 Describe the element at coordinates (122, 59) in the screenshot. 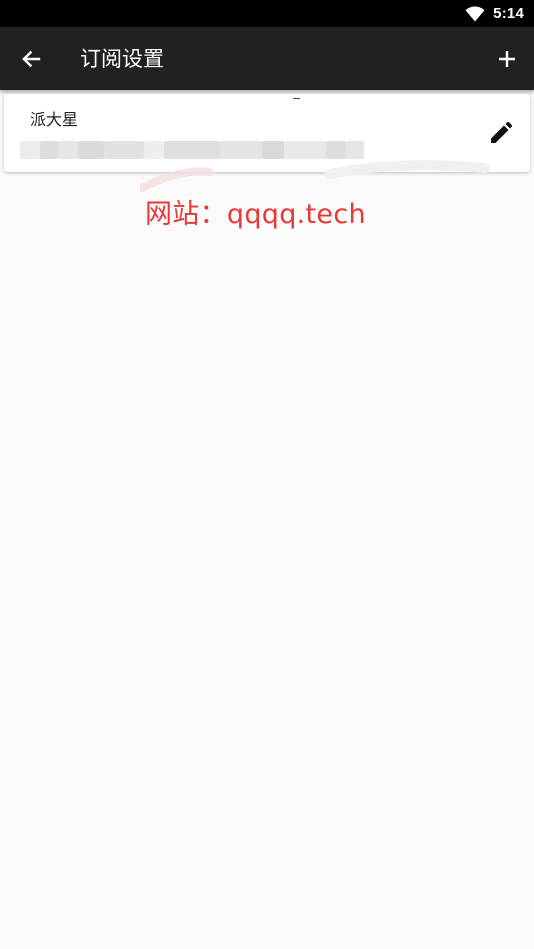

I see `page-title: 订阅设置` at that location.